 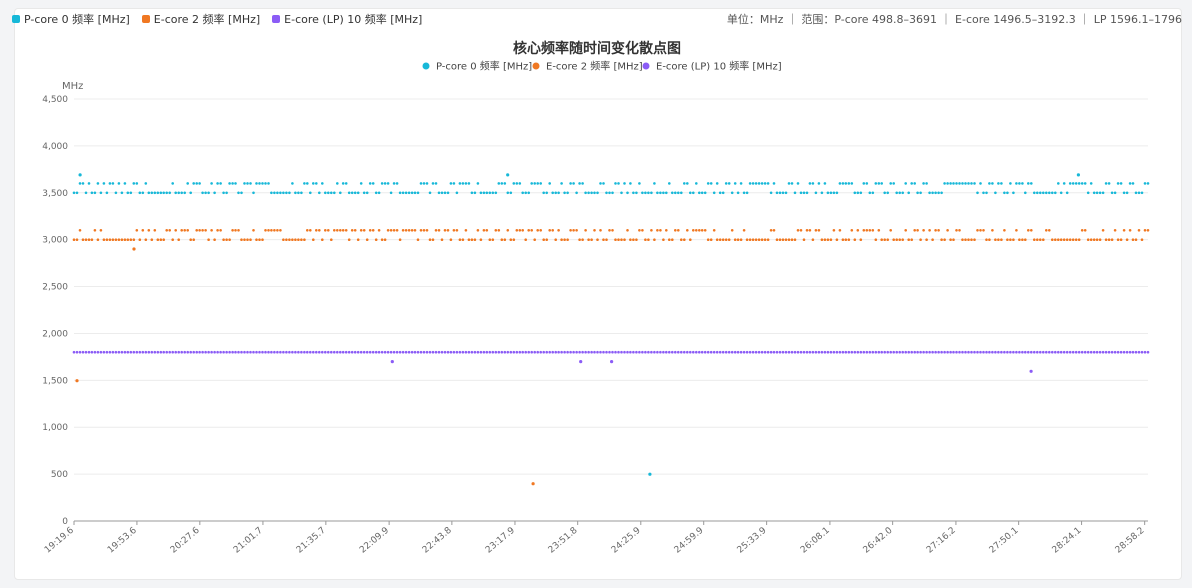 I want to click on scatter-point-outlier, so click(x=80, y=175).